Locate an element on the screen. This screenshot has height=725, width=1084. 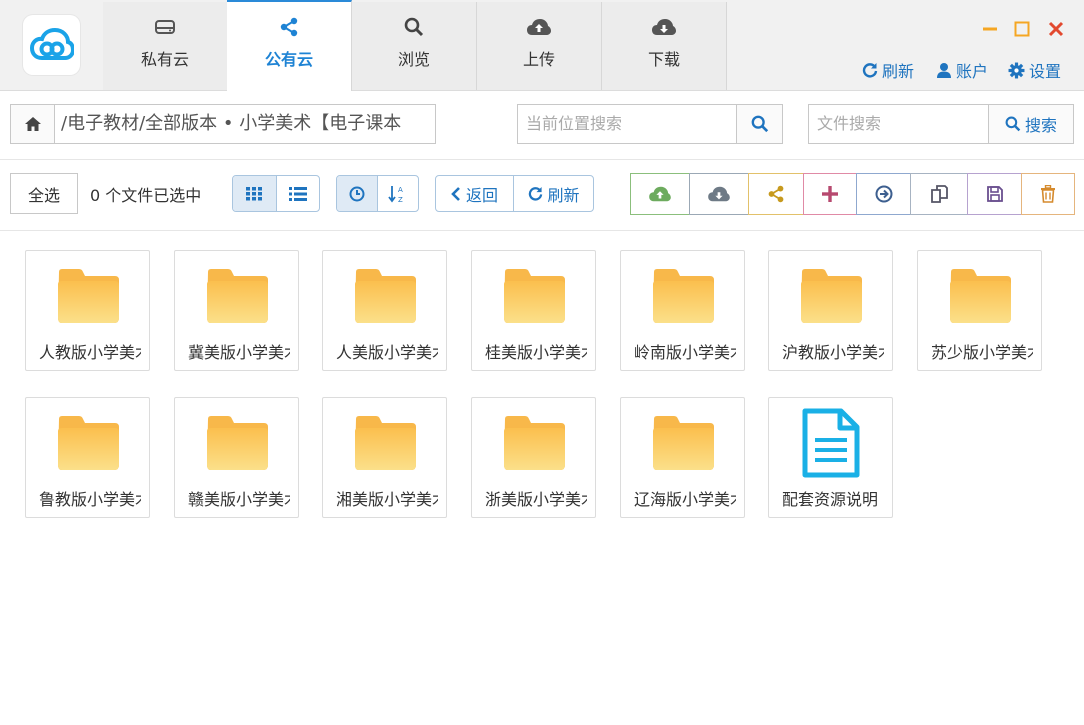
move-button is located at coordinates (883, 194).